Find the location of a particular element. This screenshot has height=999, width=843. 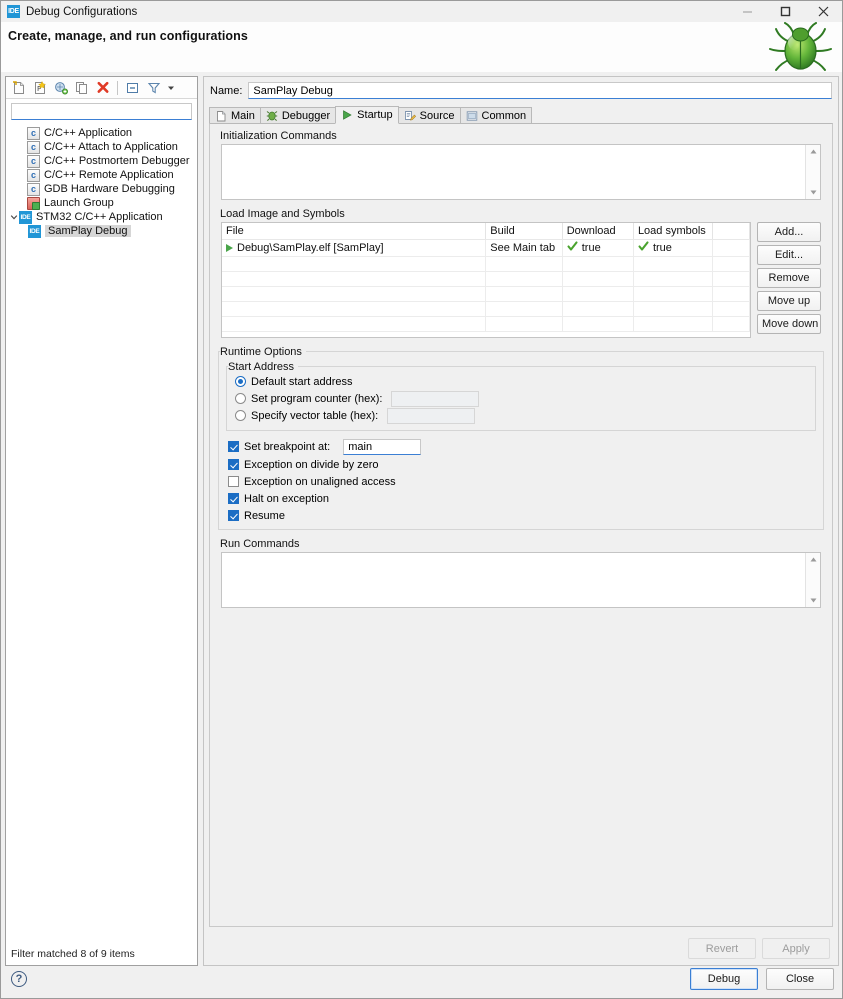

maximize-icon is located at coordinates (785, 11).